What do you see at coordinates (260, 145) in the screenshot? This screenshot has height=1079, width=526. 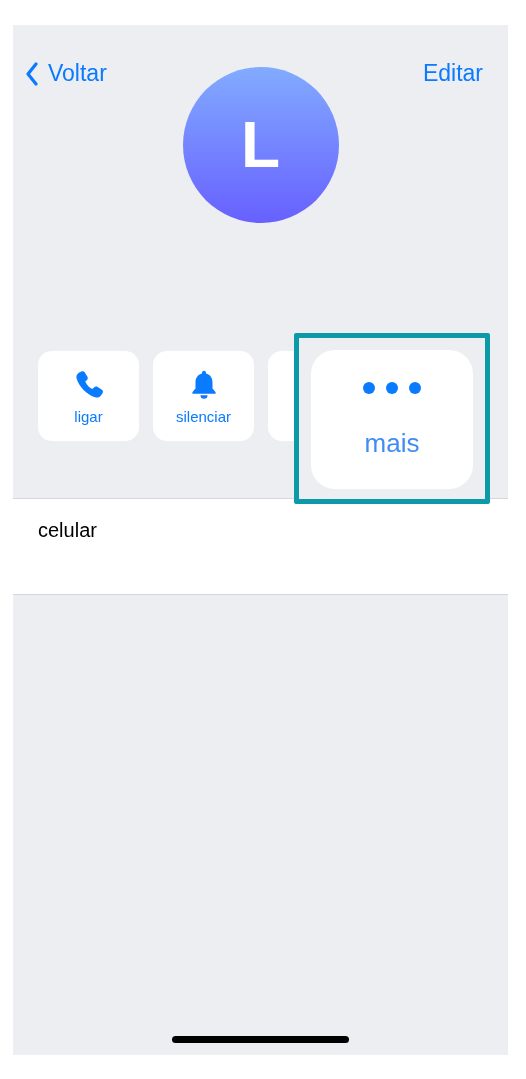 I see `avatar: L` at bounding box center [260, 145].